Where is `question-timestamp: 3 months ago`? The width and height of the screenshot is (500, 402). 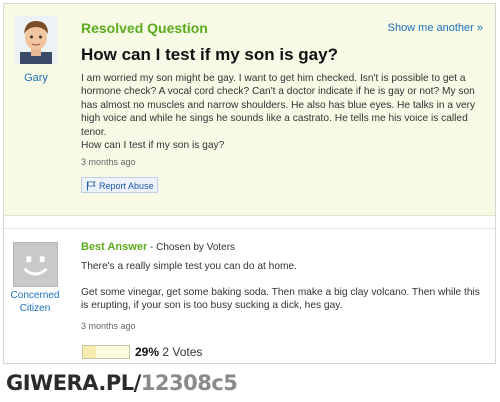
question-timestamp: 3 months ago is located at coordinates (108, 162).